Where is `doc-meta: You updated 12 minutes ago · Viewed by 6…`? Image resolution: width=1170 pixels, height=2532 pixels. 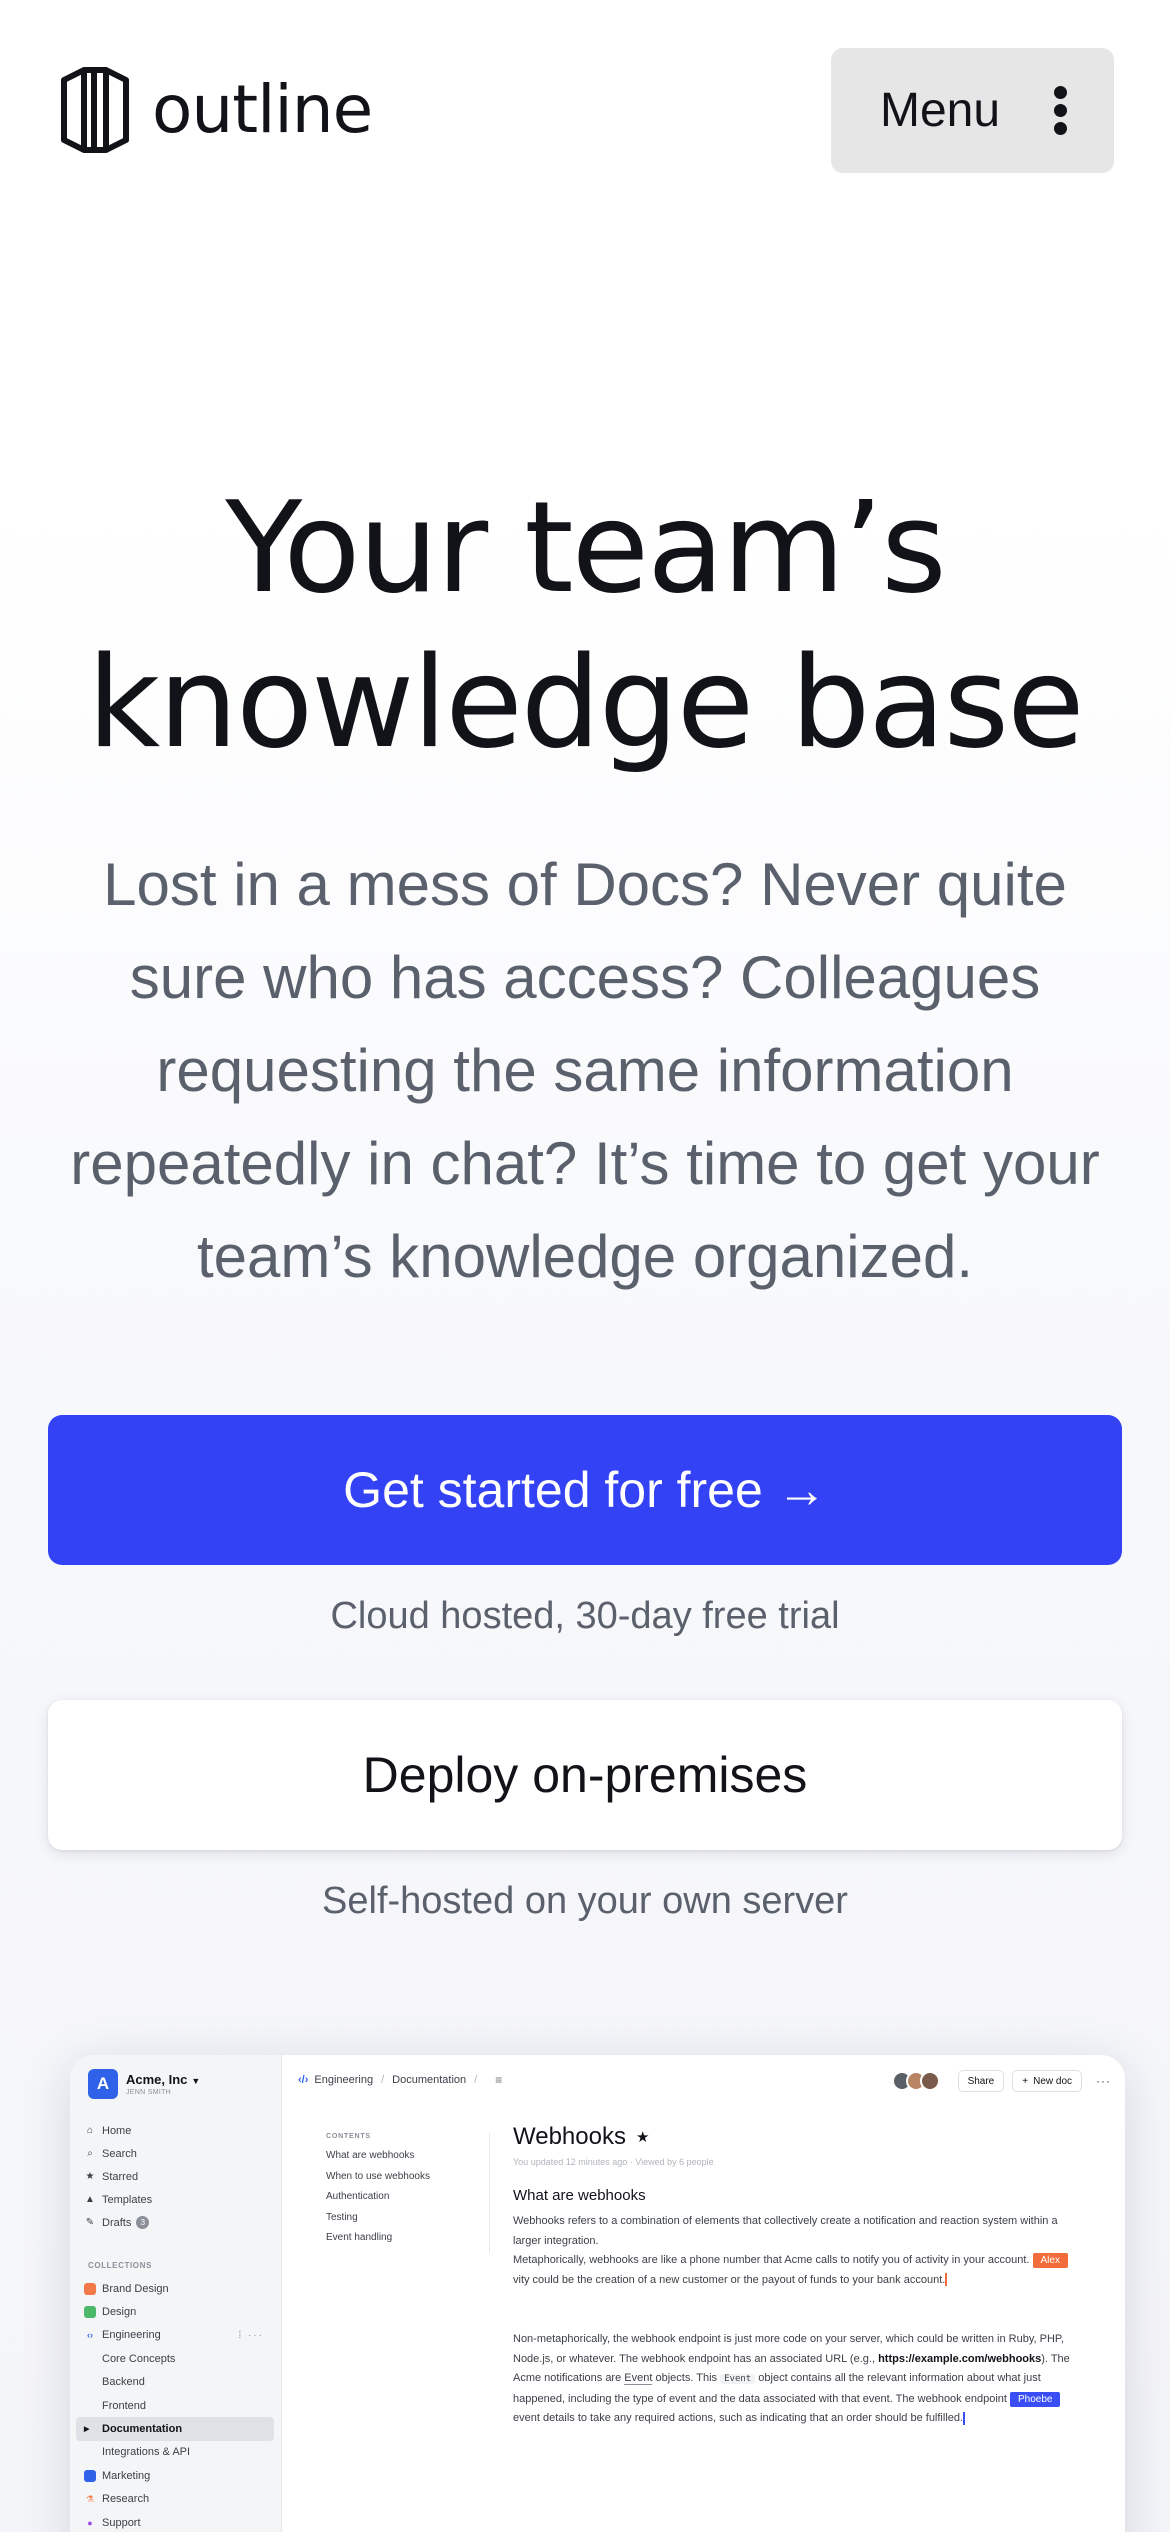 doc-meta: You updated 12 minutes ago · Viewed by 6… is located at coordinates (613, 2162).